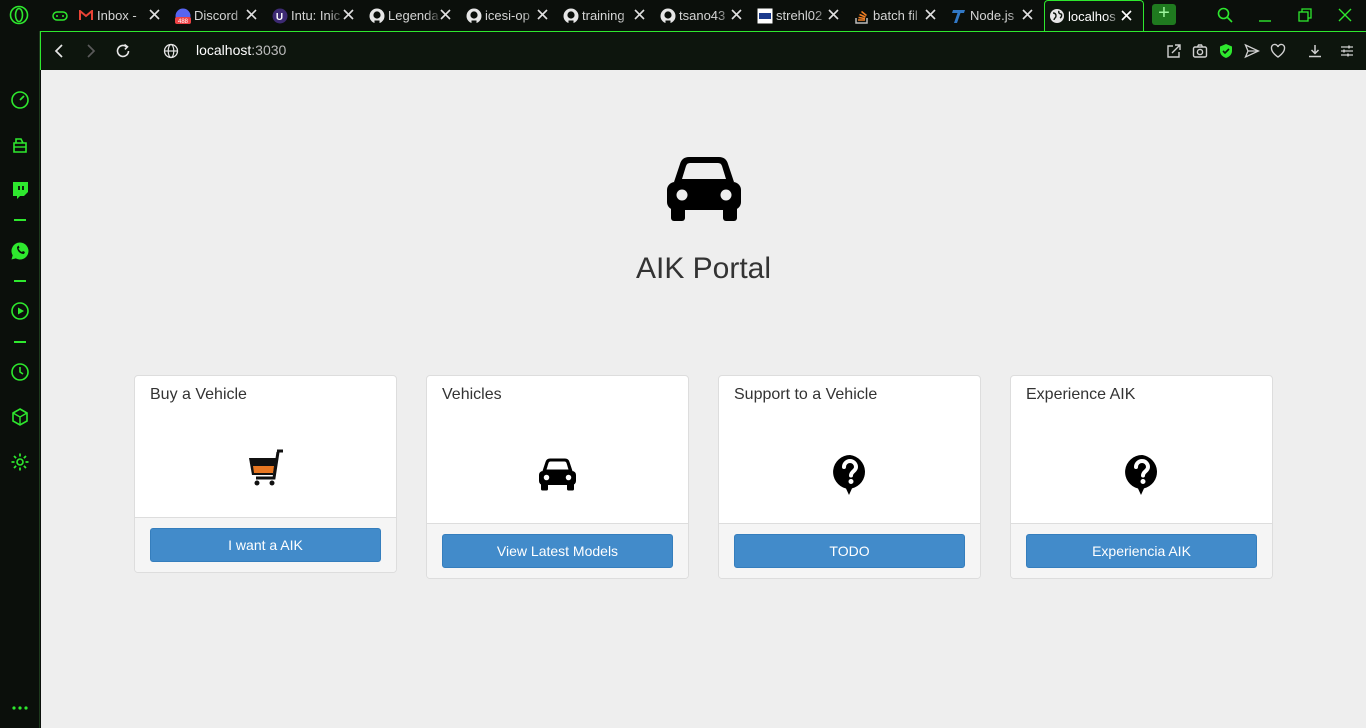 The image size is (1366, 728). What do you see at coordinates (992, 15) in the screenshot?
I see `tab-title: Node.js` at bounding box center [992, 15].